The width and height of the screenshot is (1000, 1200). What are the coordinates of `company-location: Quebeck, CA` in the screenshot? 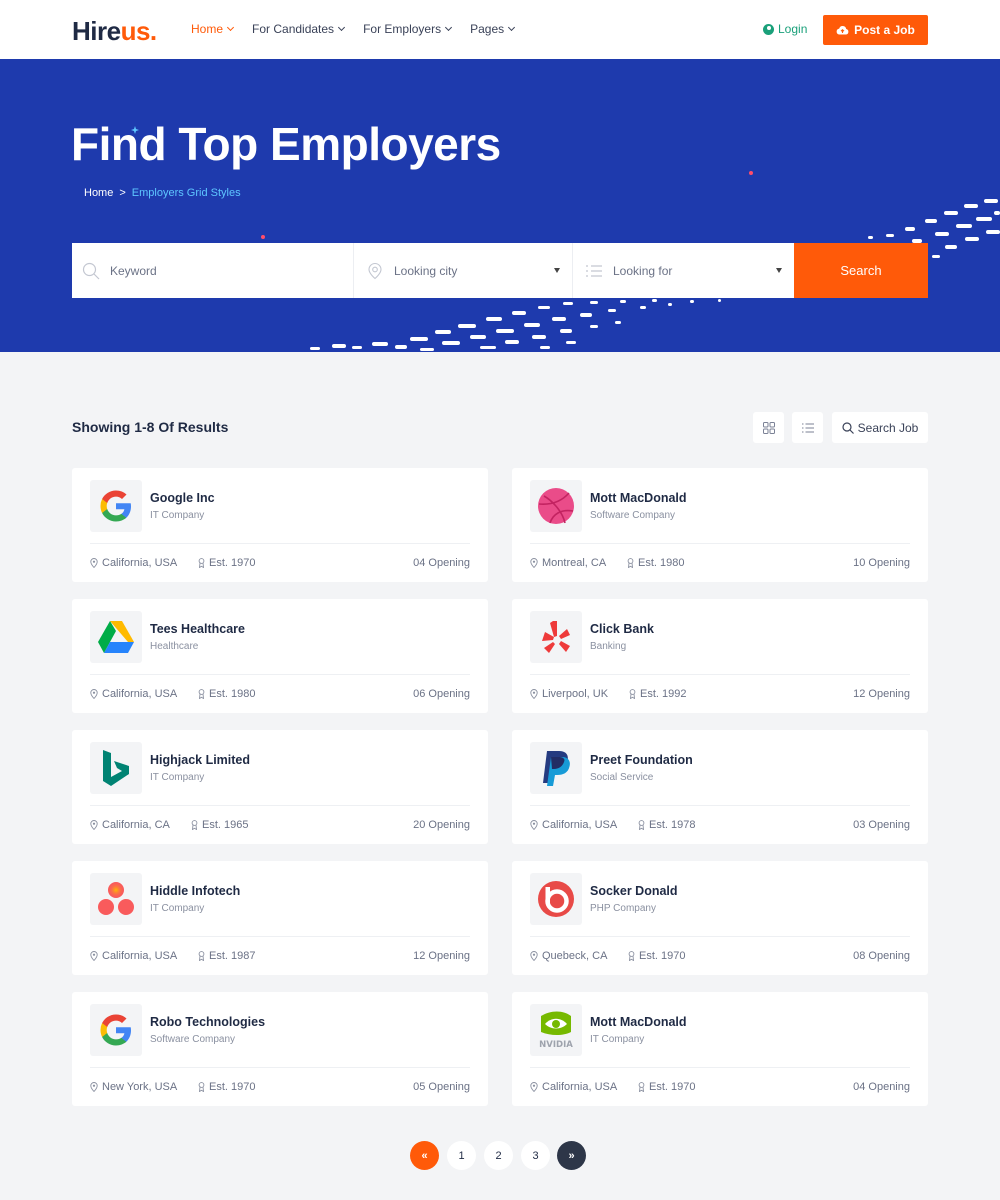 It's located at (568, 956).